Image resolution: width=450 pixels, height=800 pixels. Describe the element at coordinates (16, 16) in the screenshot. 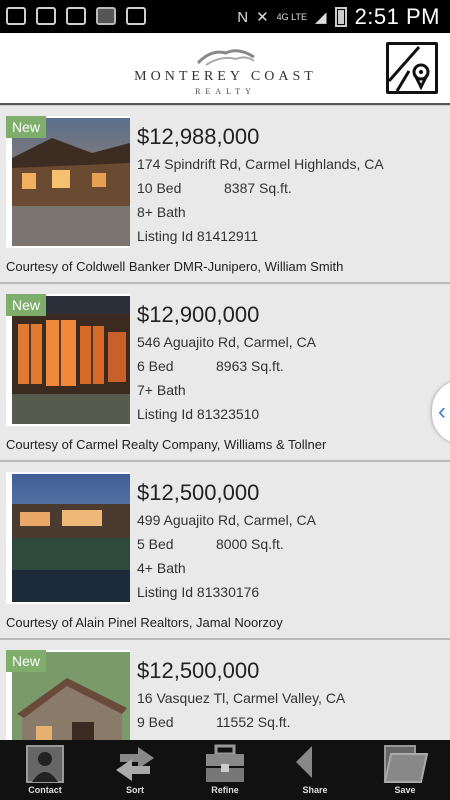

I see `storage-icon` at that location.